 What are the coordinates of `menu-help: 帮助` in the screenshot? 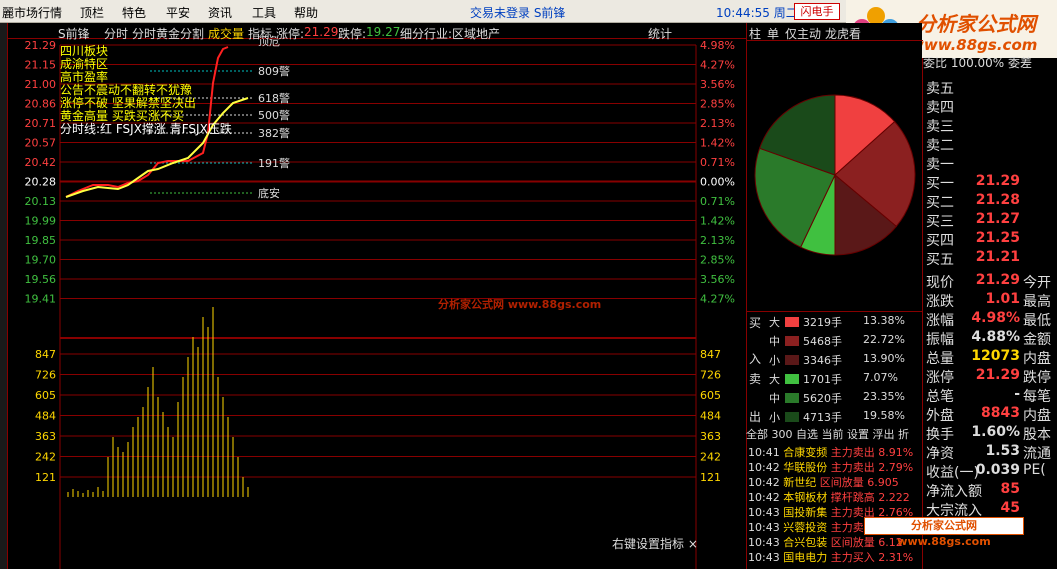 It's located at (306, 12).